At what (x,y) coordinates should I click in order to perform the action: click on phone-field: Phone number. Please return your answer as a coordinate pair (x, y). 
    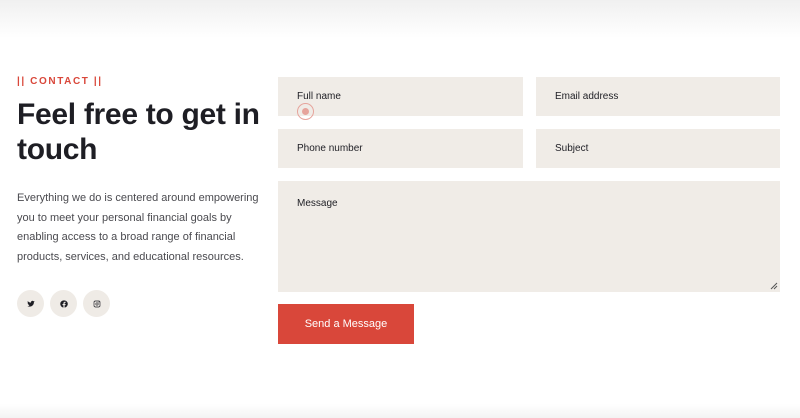
    Looking at the image, I should click on (400, 148).